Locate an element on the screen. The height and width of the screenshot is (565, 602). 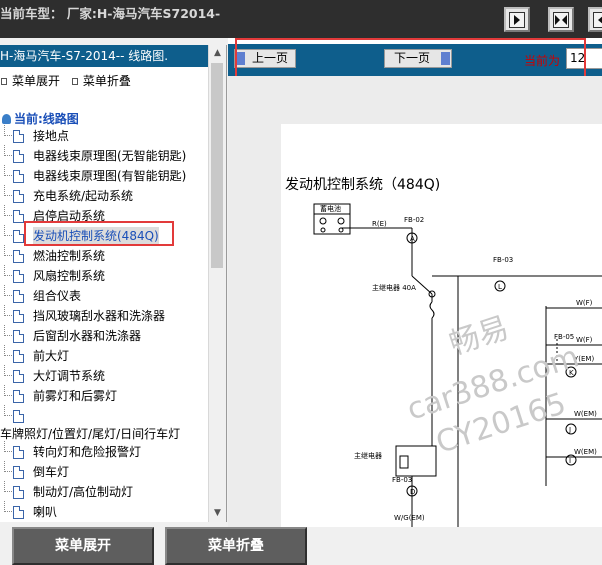
split-arrows-icon is located at coordinates (561, 20).